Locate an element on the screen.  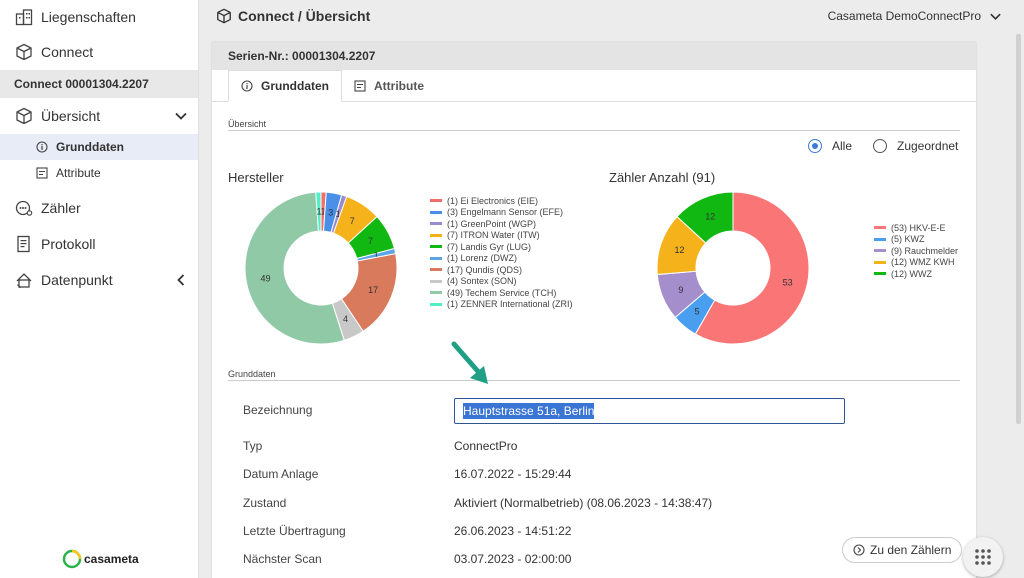
radio-label: Zugeordnet is located at coordinates (928, 146).